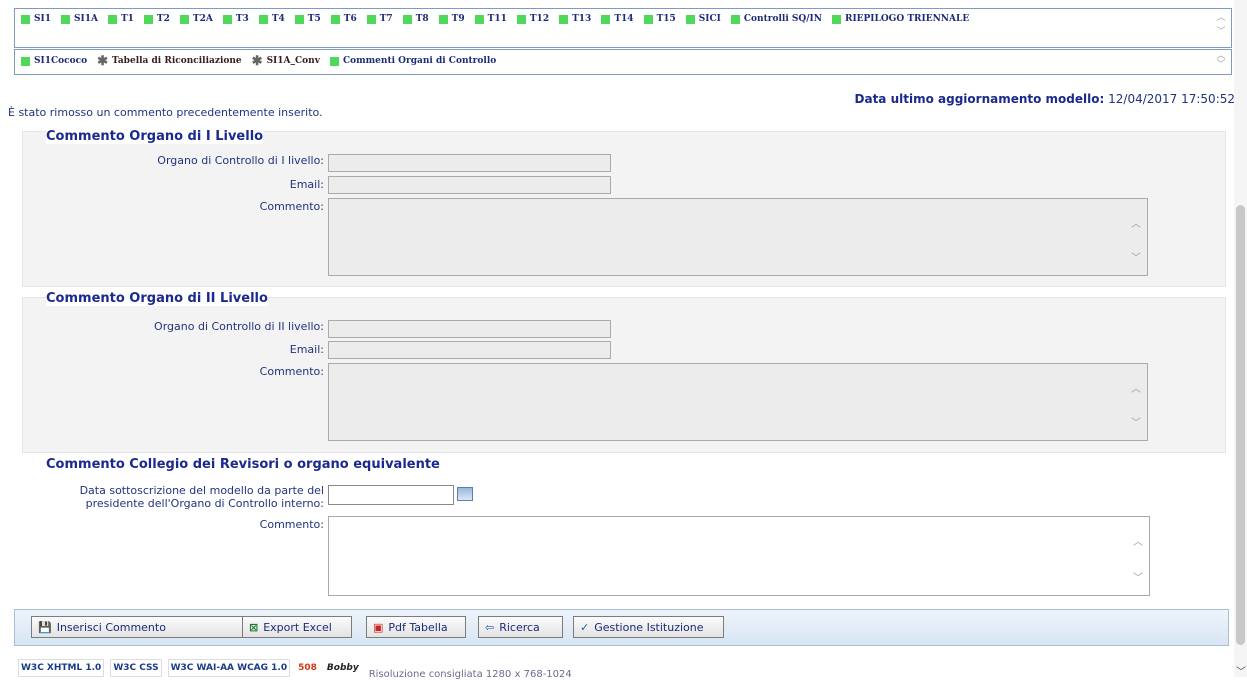 Image resolution: width=1247 pixels, height=680 pixels. What do you see at coordinates (297, 627) in the screenshot?
I see `export-excel-button: ⊠ Export Excel` at bounding box center [297, 627].